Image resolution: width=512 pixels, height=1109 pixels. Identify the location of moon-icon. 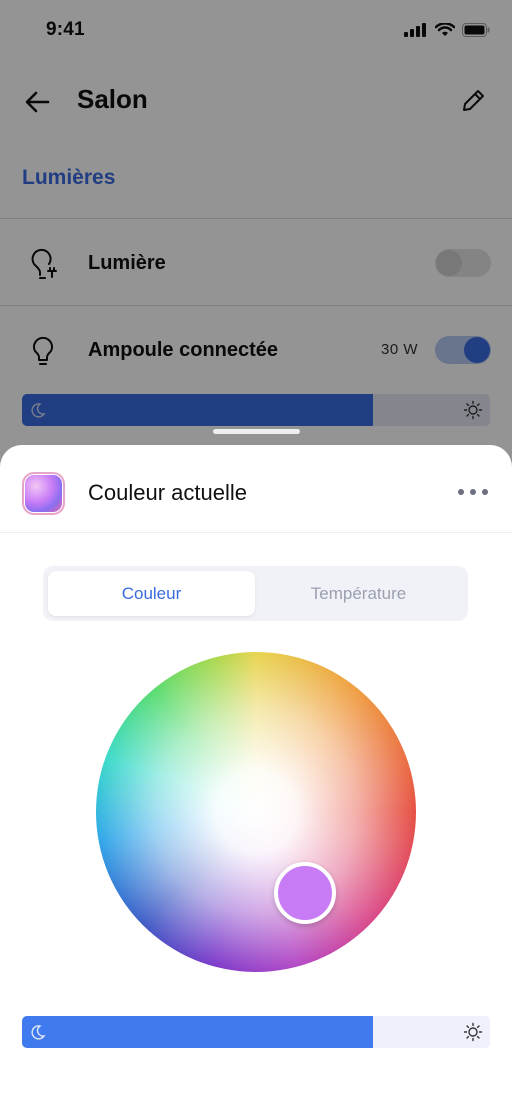
(38, 1032).